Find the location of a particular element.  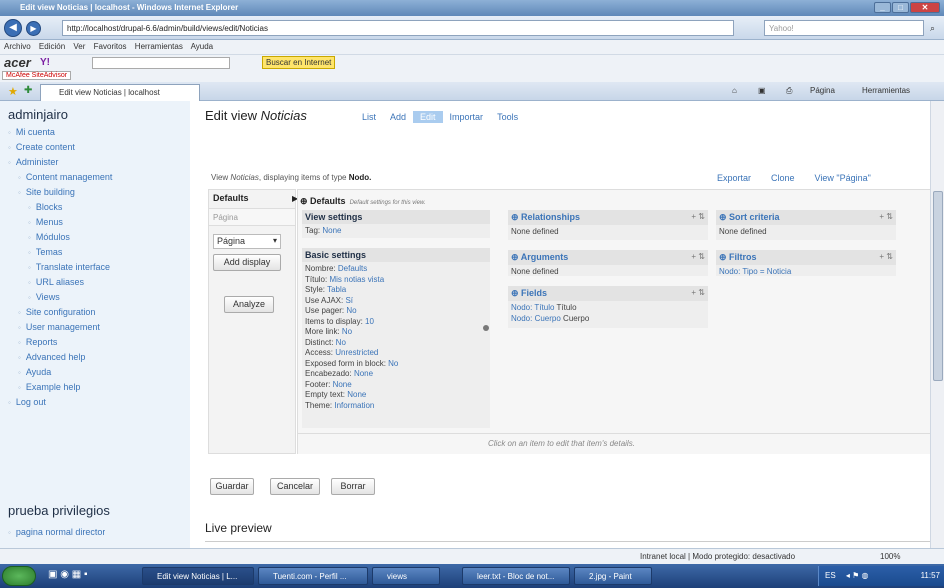

home-icon: ⌂ is located at coordinates (734, 90).